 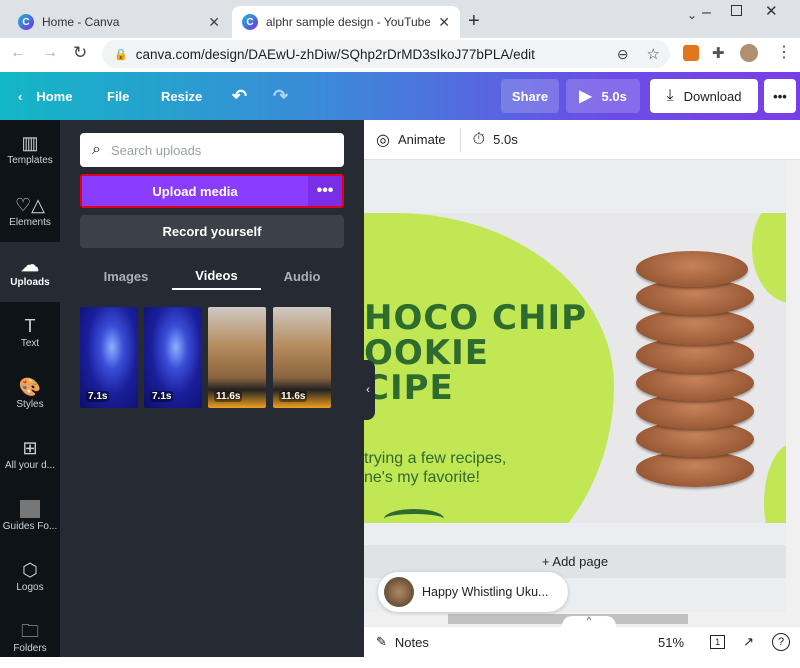 I want to click on download-button: ⤓ Download, so click(x=704, y=96).